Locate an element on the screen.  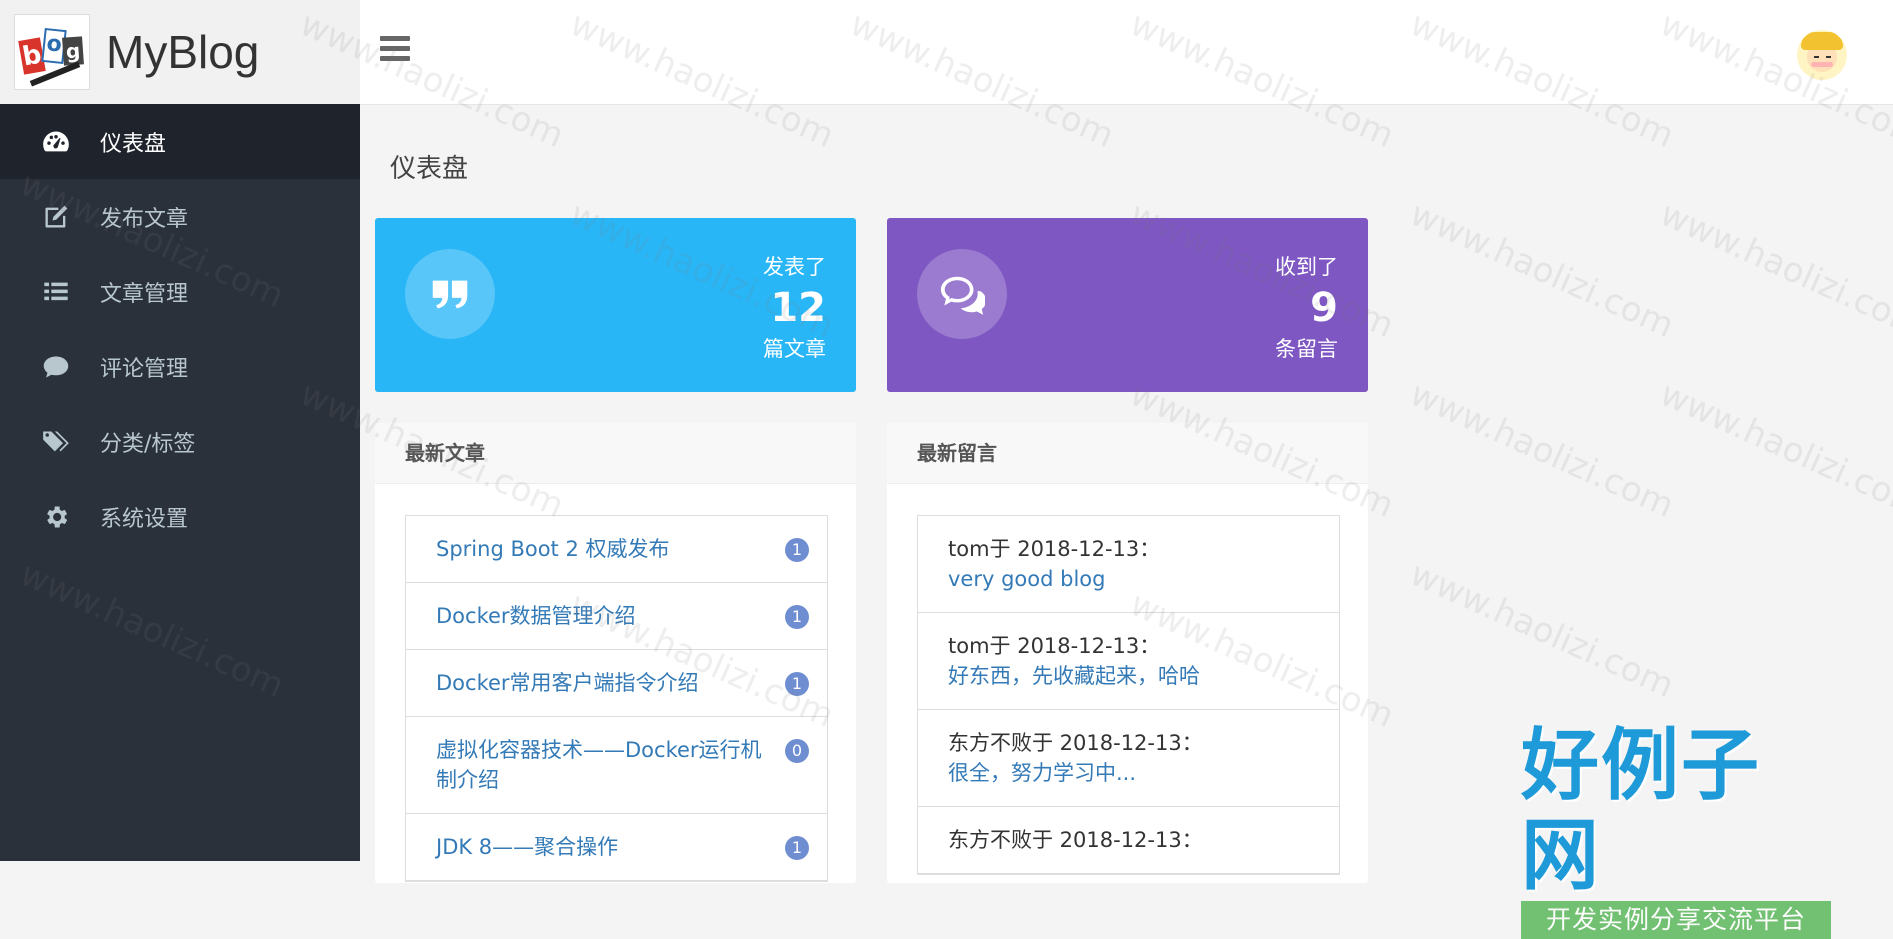
chat-bubbles-icon is located at coordinates (962, 294).